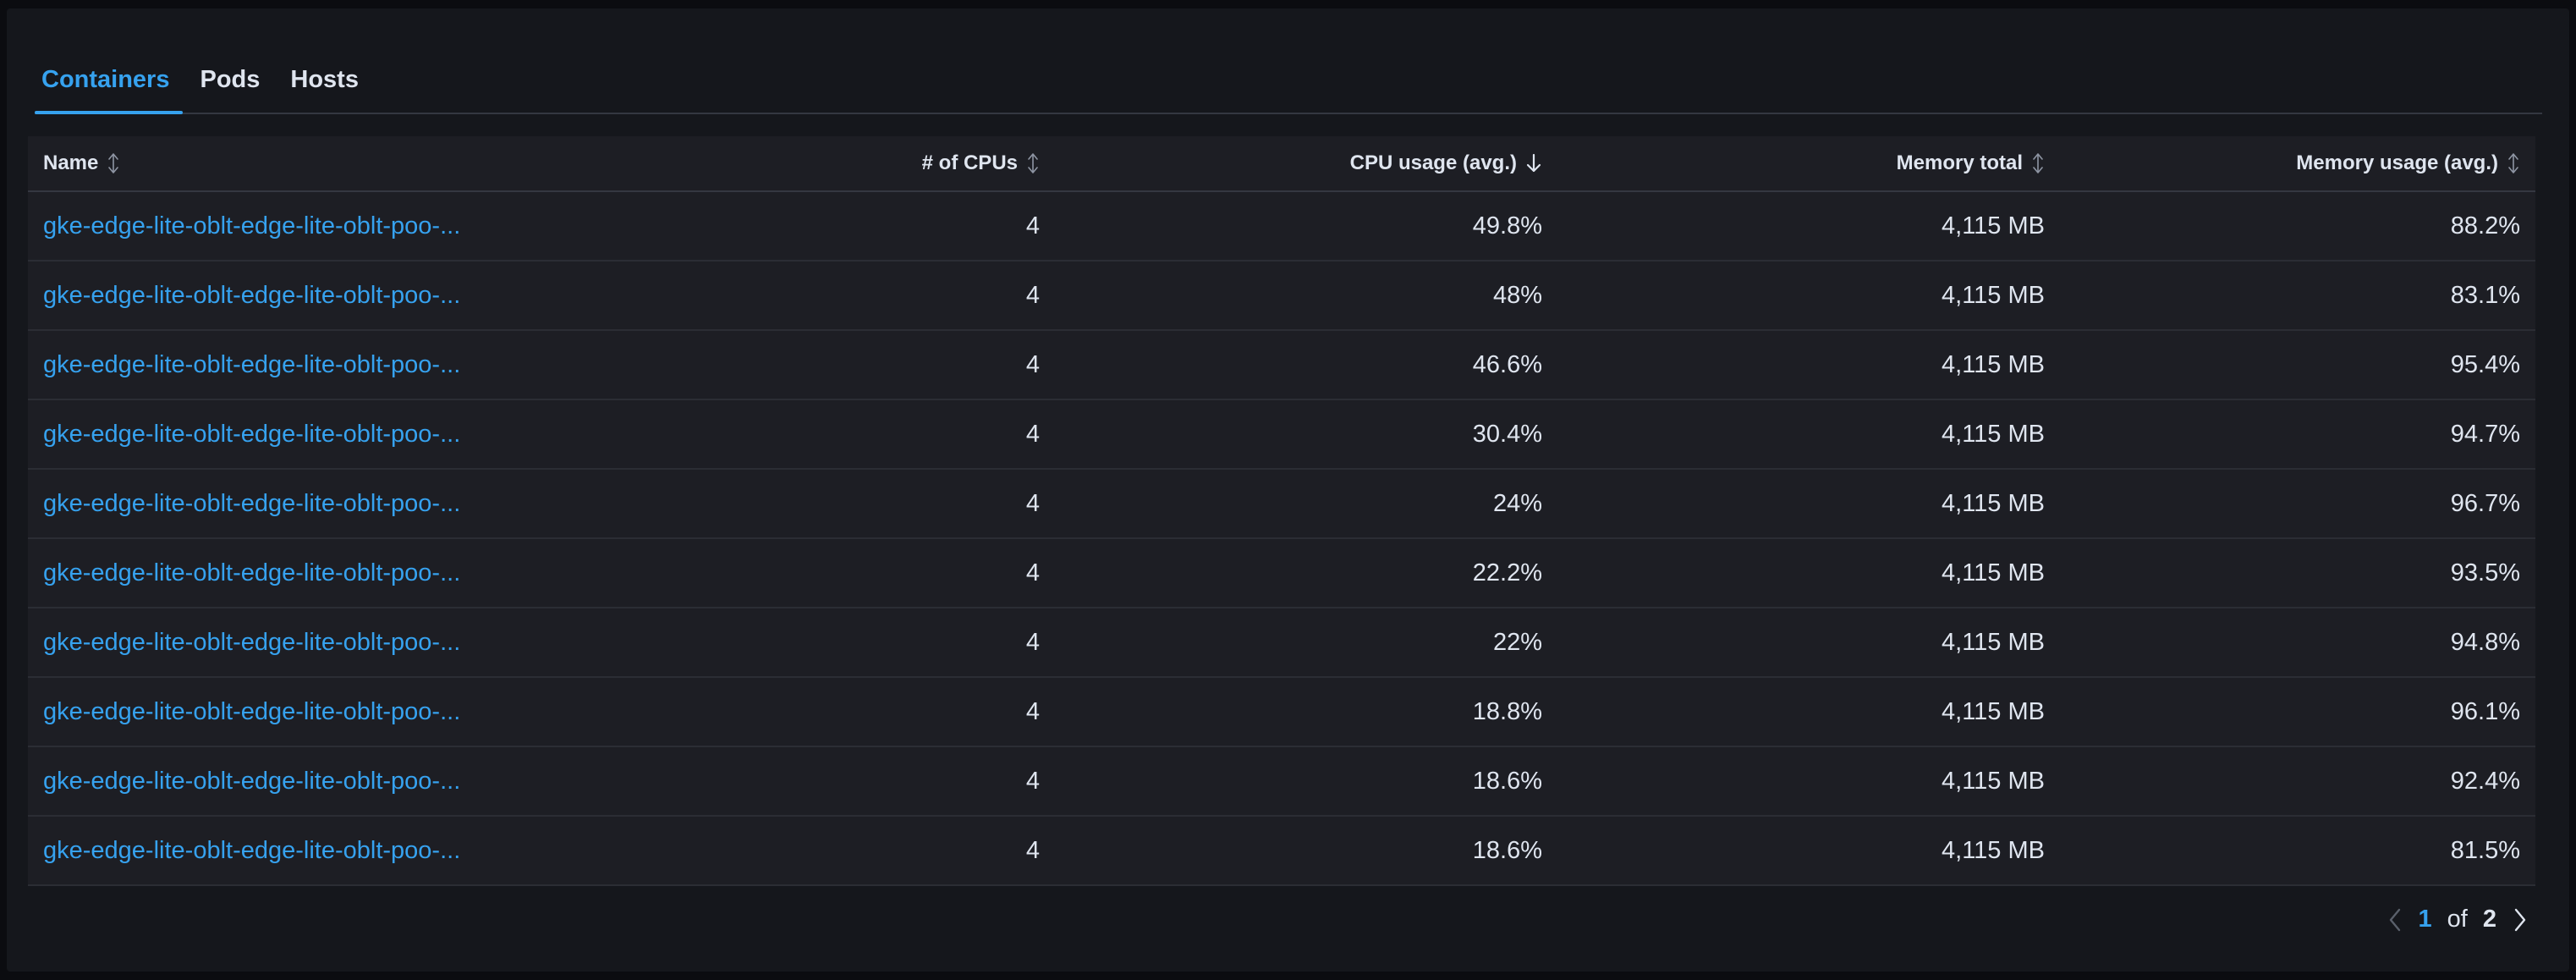 Image resolution: width=2576 pixels, height=980 pixels. I want to click on page-of-label: of, so click(2457, 919).